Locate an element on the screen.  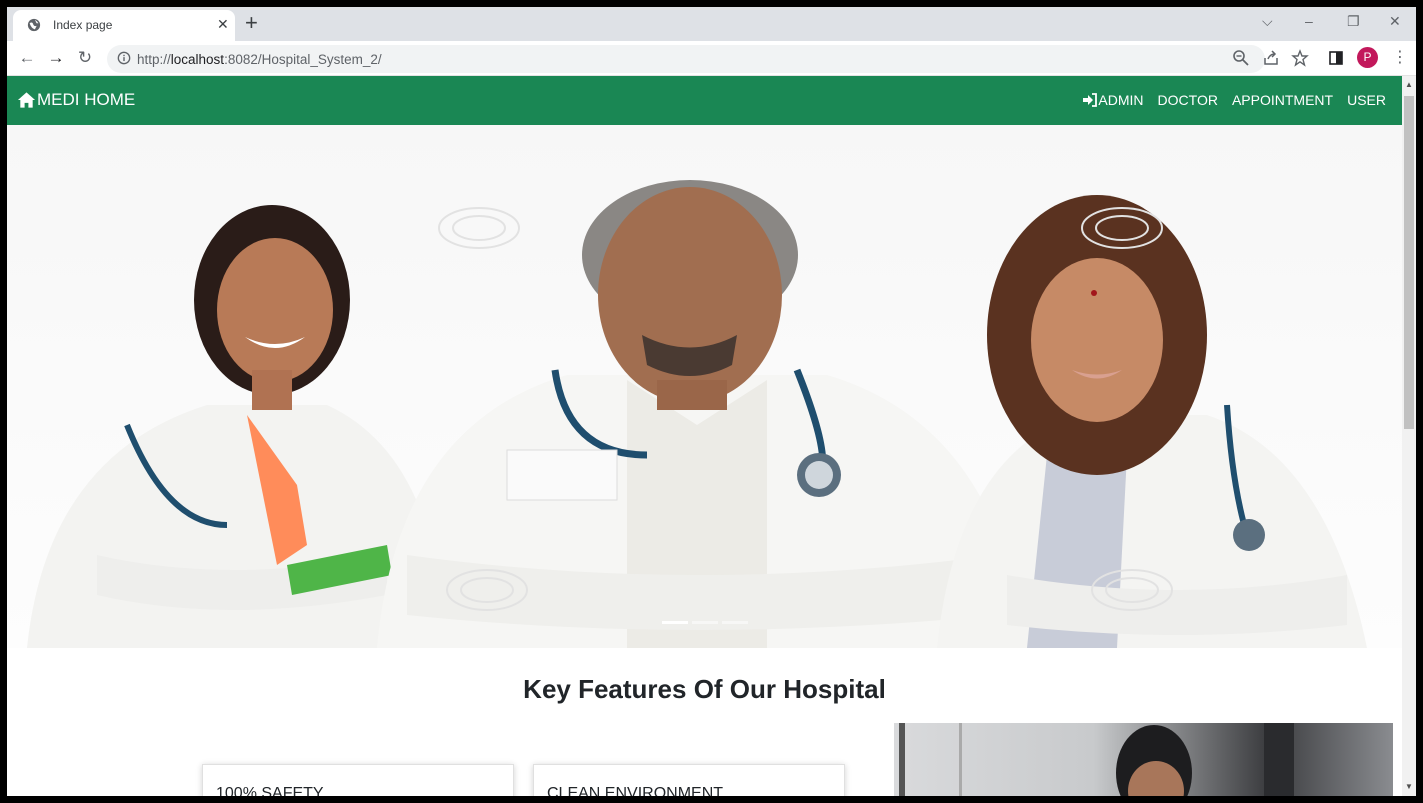
nav-user: USER is located at coordinates (1366, 100).